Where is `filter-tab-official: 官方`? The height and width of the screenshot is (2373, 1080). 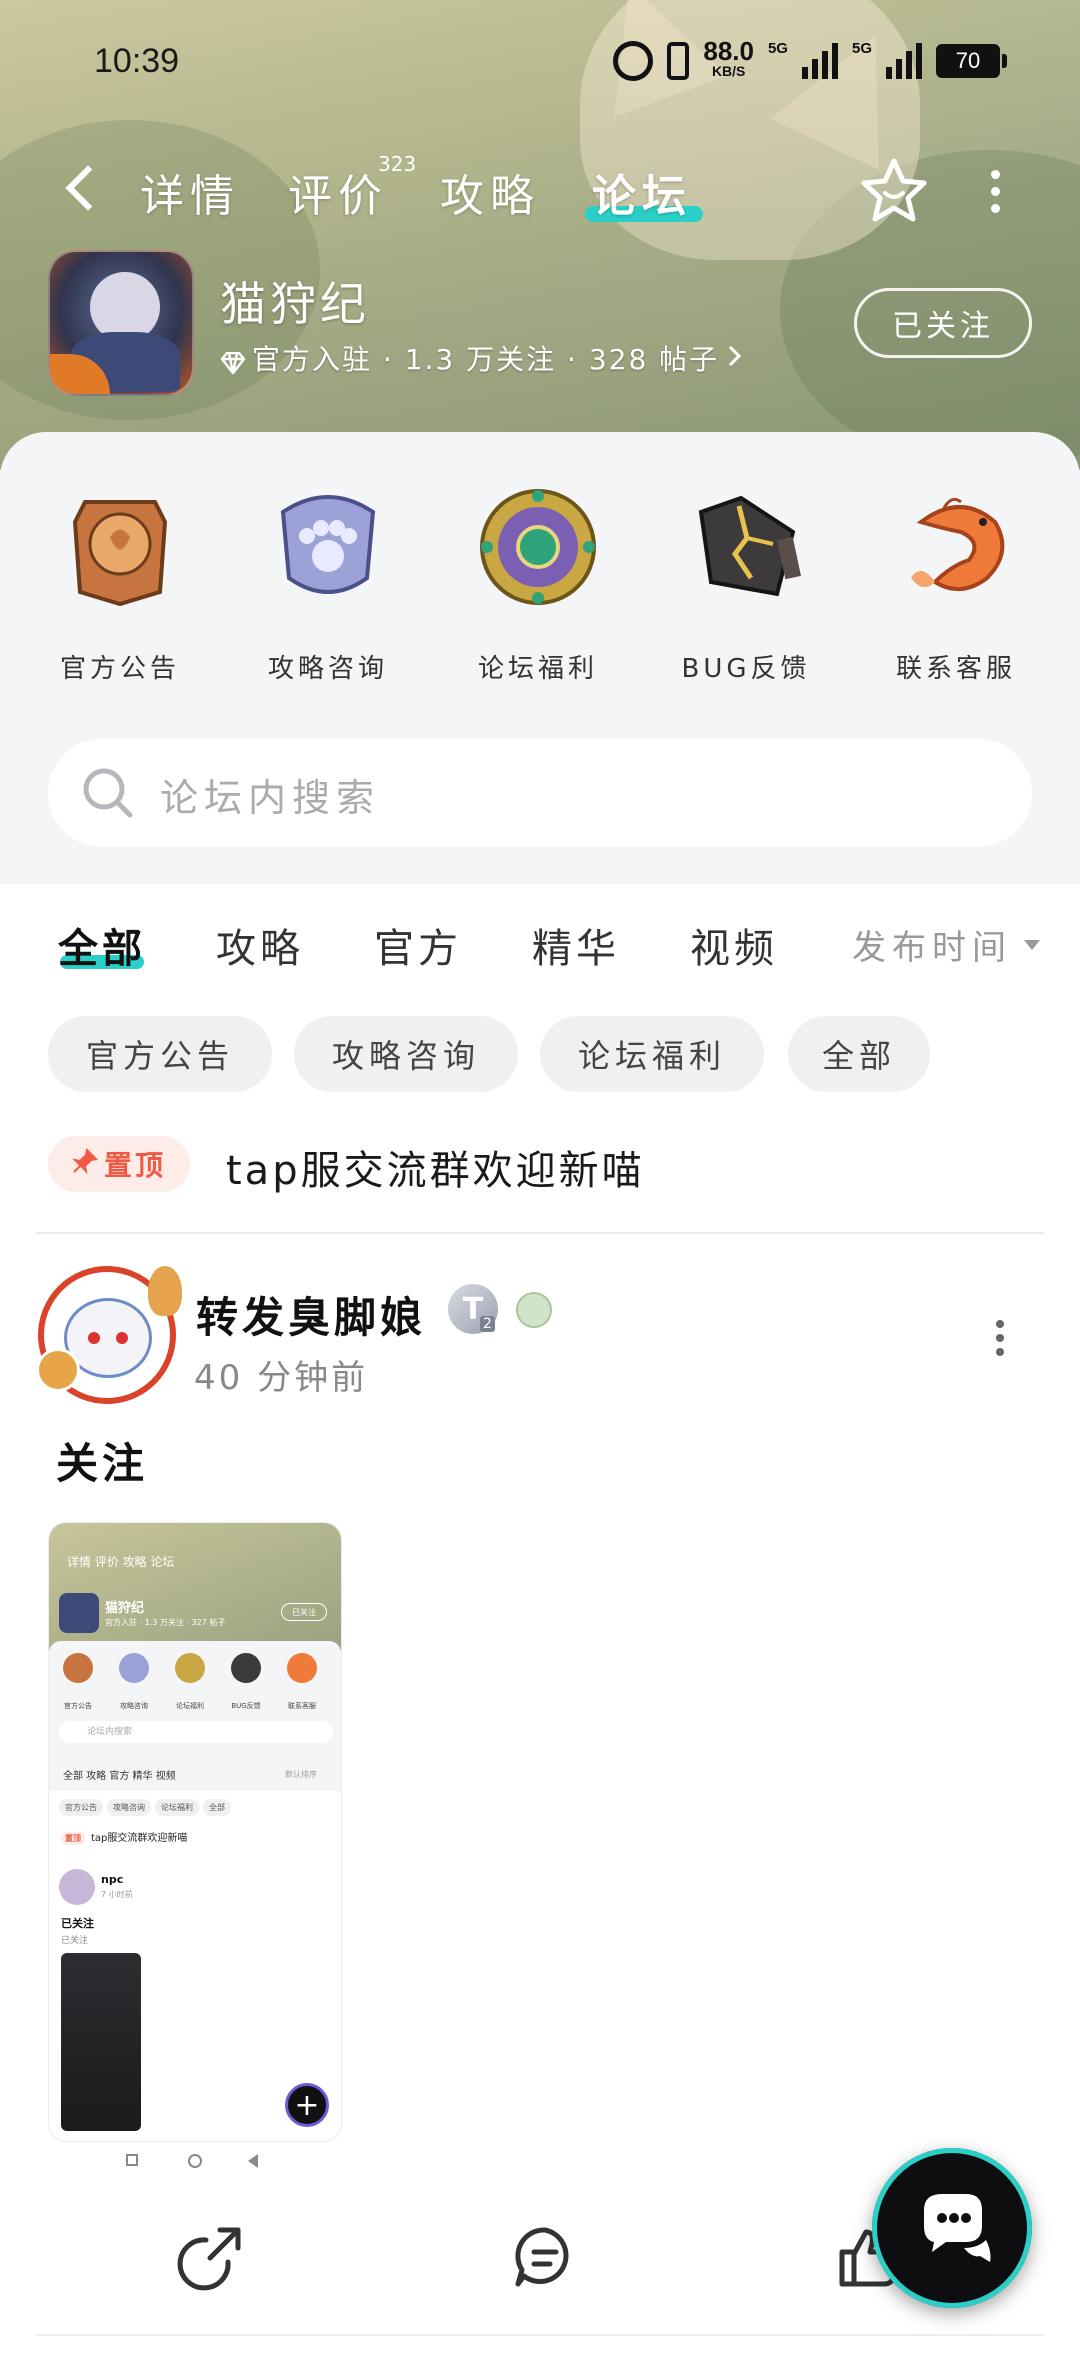
filter-tab-official: 官方 is located at coordinates (418, 945).